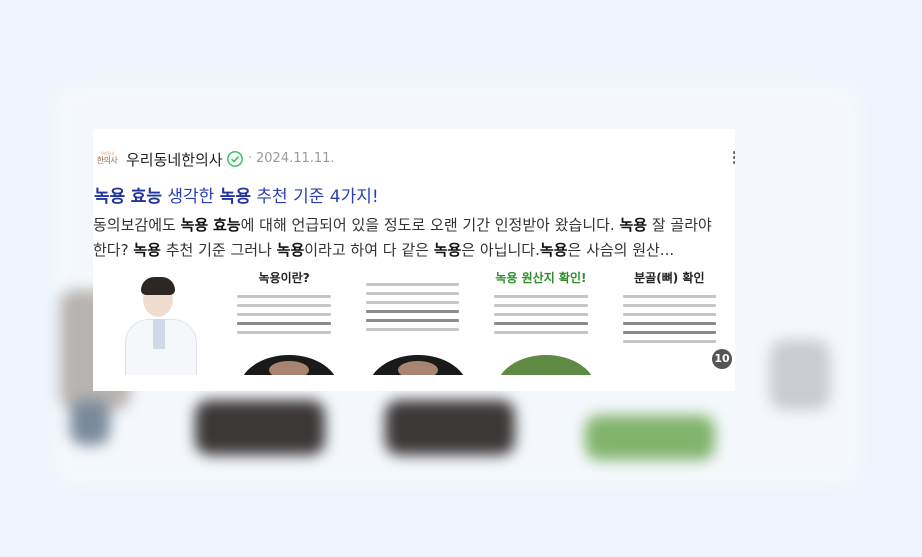  What do you see at coordinates (284, 278) in the screenshot?
I see `thumbnail-heading: 녹용이란?` at bounding box center [284, 278].